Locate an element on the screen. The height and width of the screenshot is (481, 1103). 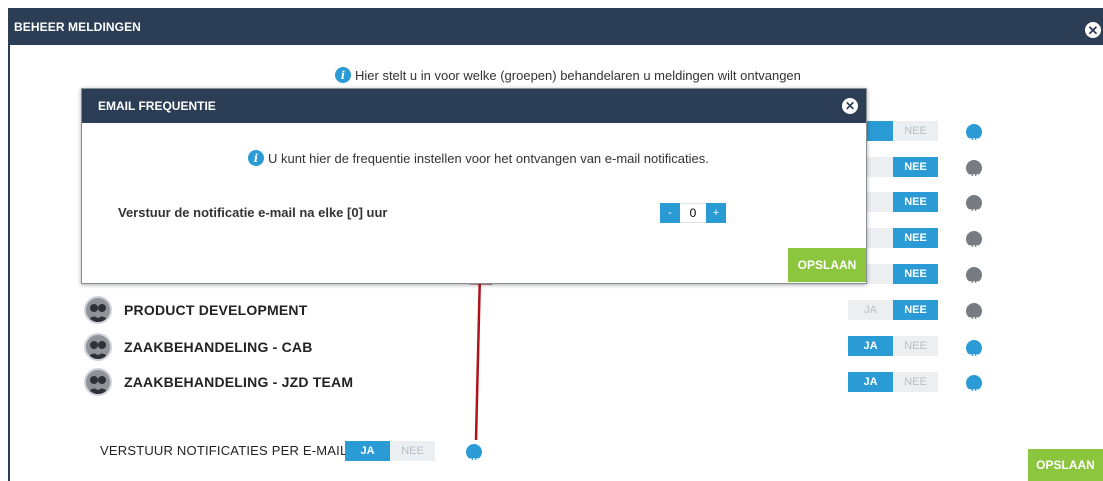
frequency-stepper: - + is located at coordinates (693, 213).